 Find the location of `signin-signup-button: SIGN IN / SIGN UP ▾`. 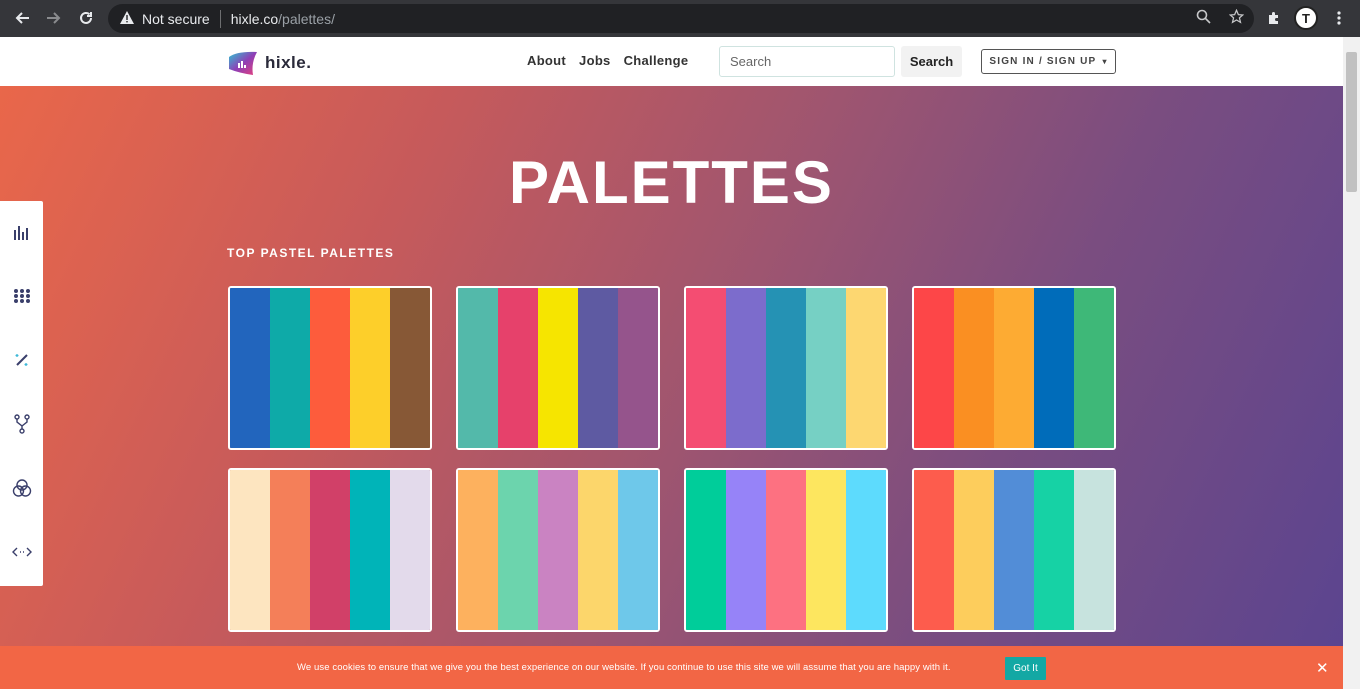

signin-signup-button: SIGN IN / SIGN UP ▾ is located at coordinates (1048, 61).